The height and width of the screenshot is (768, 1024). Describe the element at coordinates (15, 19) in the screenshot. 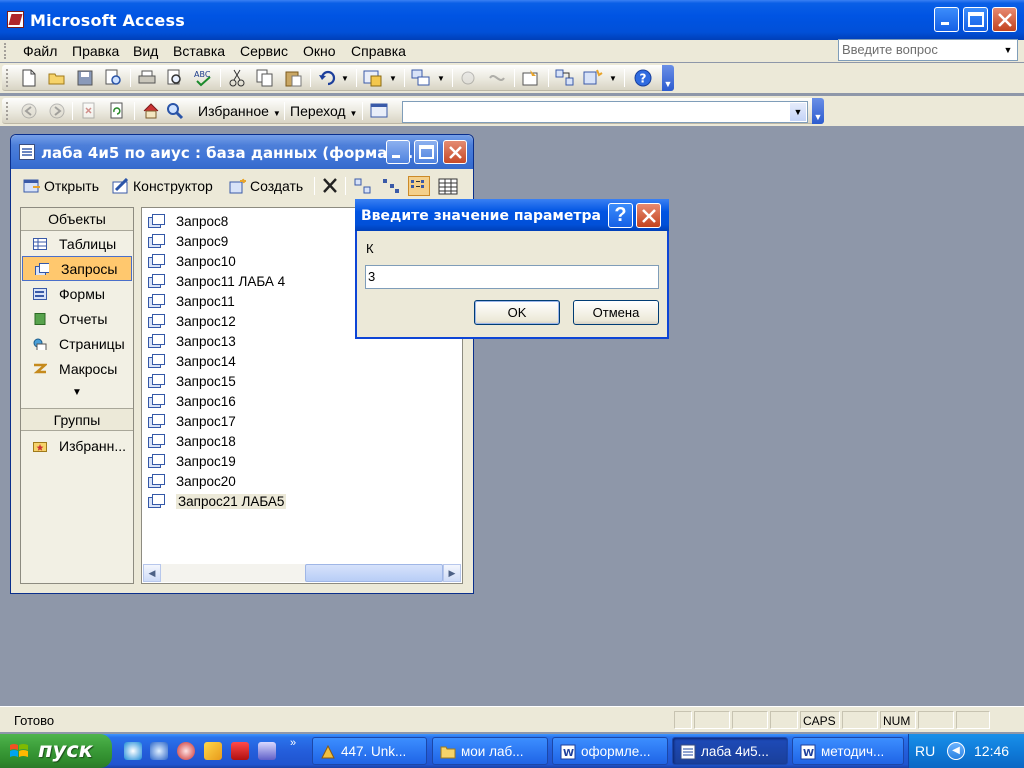

I see `access-app-icon` at that location.